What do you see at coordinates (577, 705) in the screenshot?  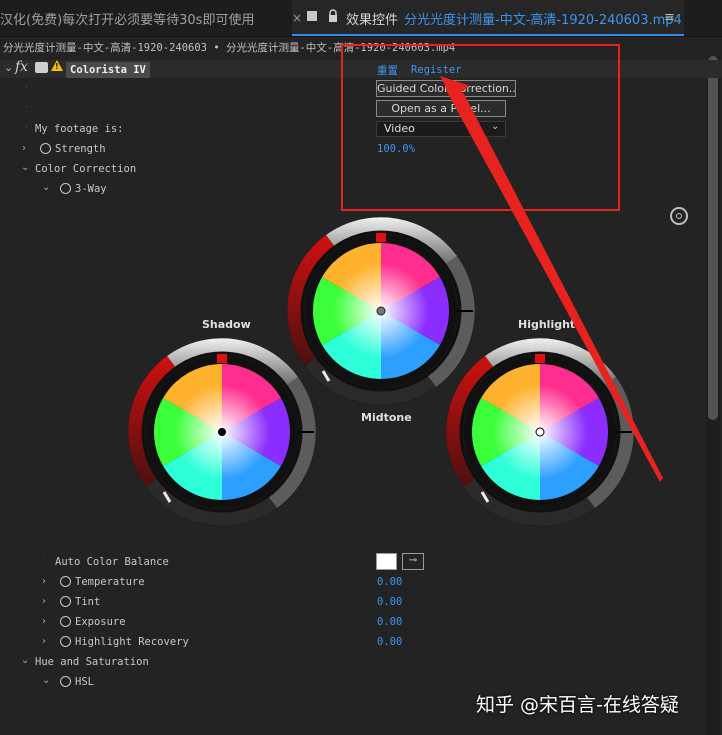 I see `watermark-text: 知乎 @宋百言-在线答疑` at bounding box center [577, 705].